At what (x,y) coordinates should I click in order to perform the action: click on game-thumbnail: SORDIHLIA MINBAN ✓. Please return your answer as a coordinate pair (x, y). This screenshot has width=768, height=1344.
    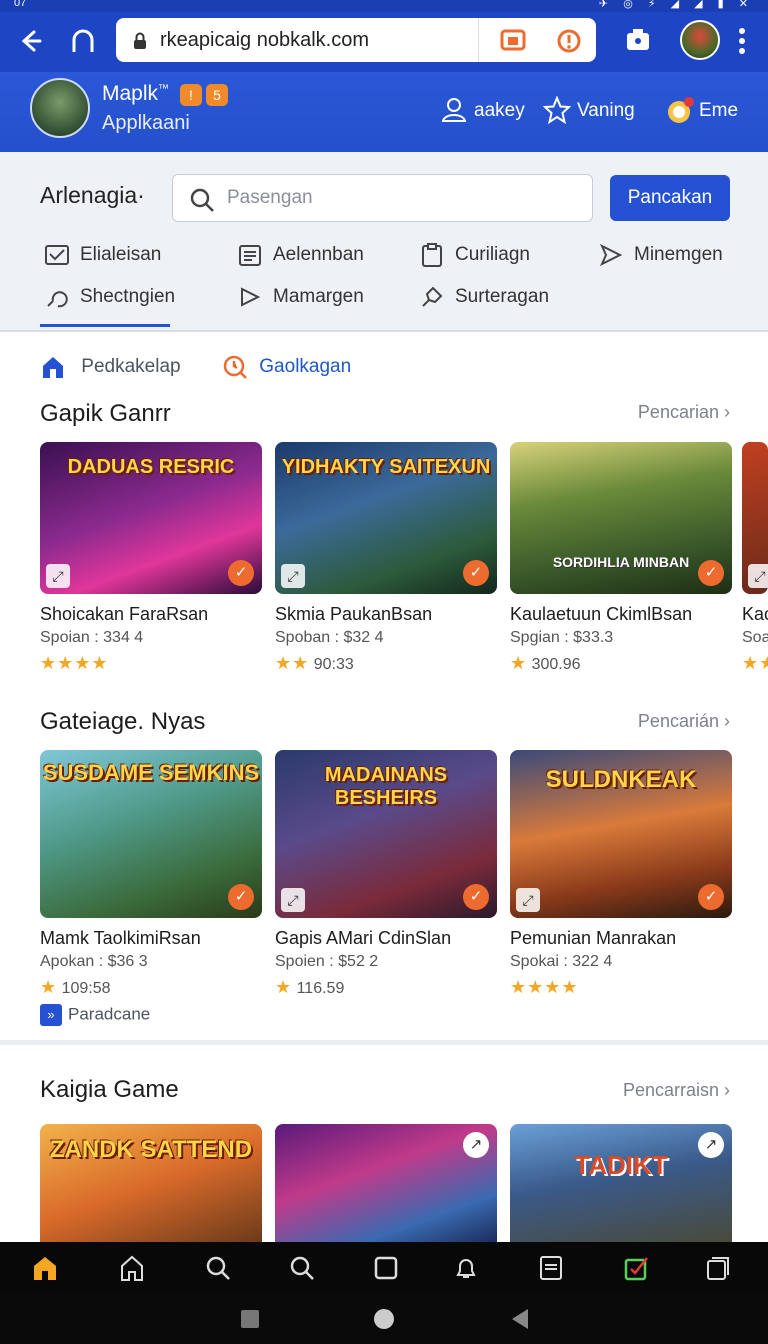
    Looking at the image, I should click on (621, 518).